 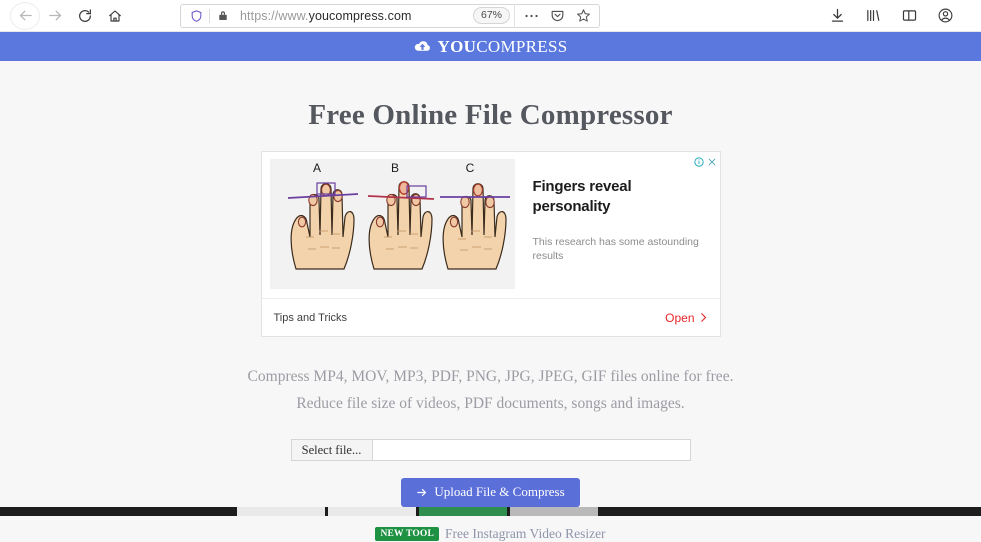 I want to click on upload-and-compress-button: Upload File & Compress, so click(x=490, y=492).